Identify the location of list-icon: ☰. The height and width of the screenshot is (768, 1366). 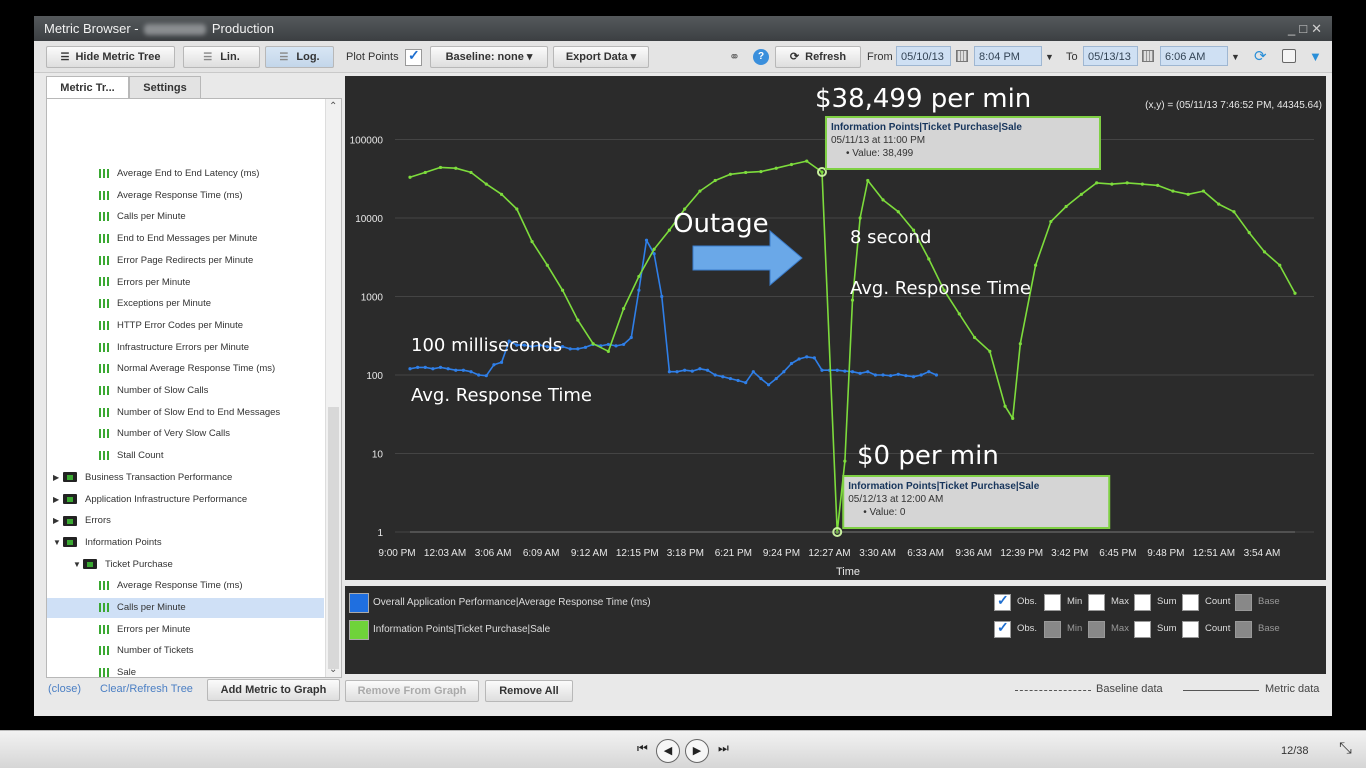
(284, 57).